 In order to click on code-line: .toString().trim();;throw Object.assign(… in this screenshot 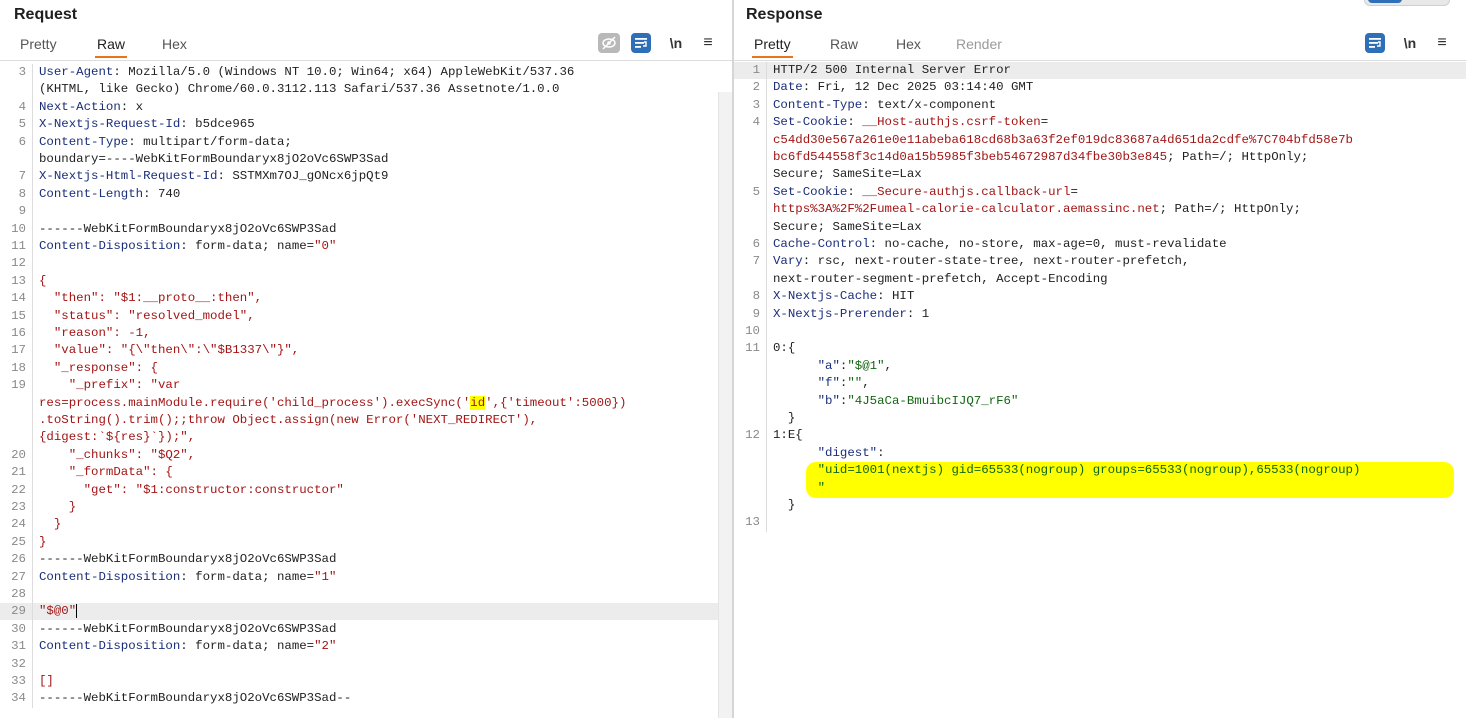, I will do `click(366, 421)`.